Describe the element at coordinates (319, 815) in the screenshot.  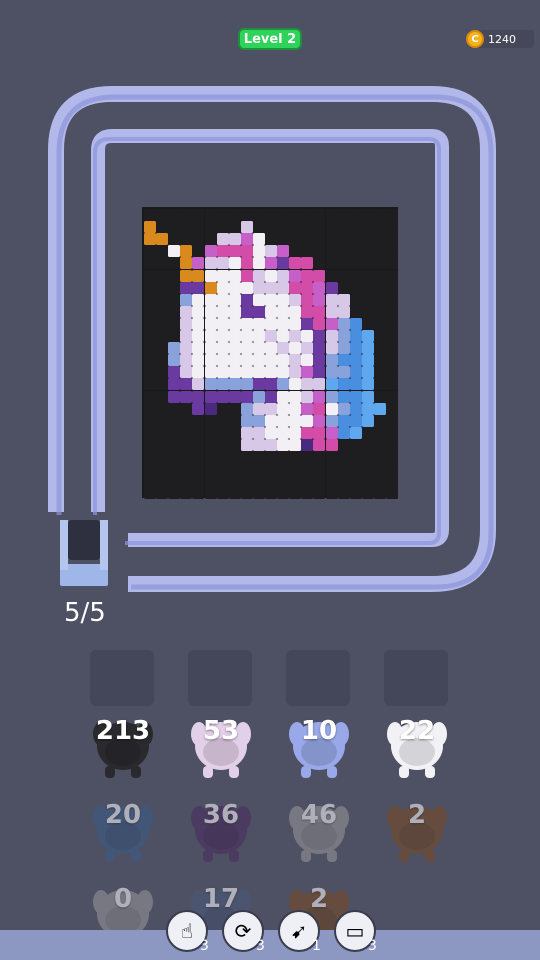
I see `shooter-count: 46` at that location.